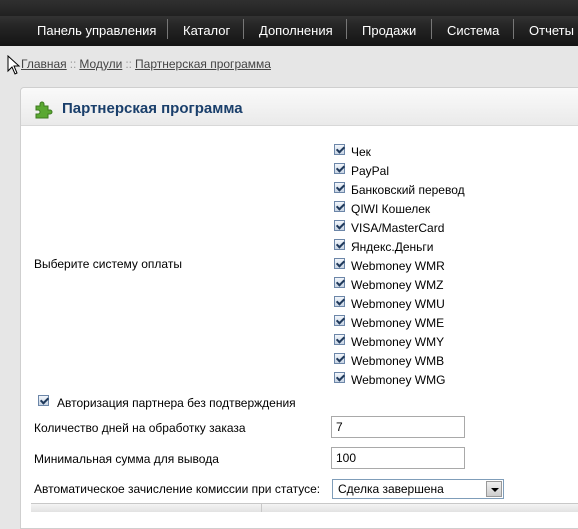 This screenshot has height=529, width=578. Describe the element at coordinates (398, 458) in the screenshot. I see `min-withdrawal-input` at that location.